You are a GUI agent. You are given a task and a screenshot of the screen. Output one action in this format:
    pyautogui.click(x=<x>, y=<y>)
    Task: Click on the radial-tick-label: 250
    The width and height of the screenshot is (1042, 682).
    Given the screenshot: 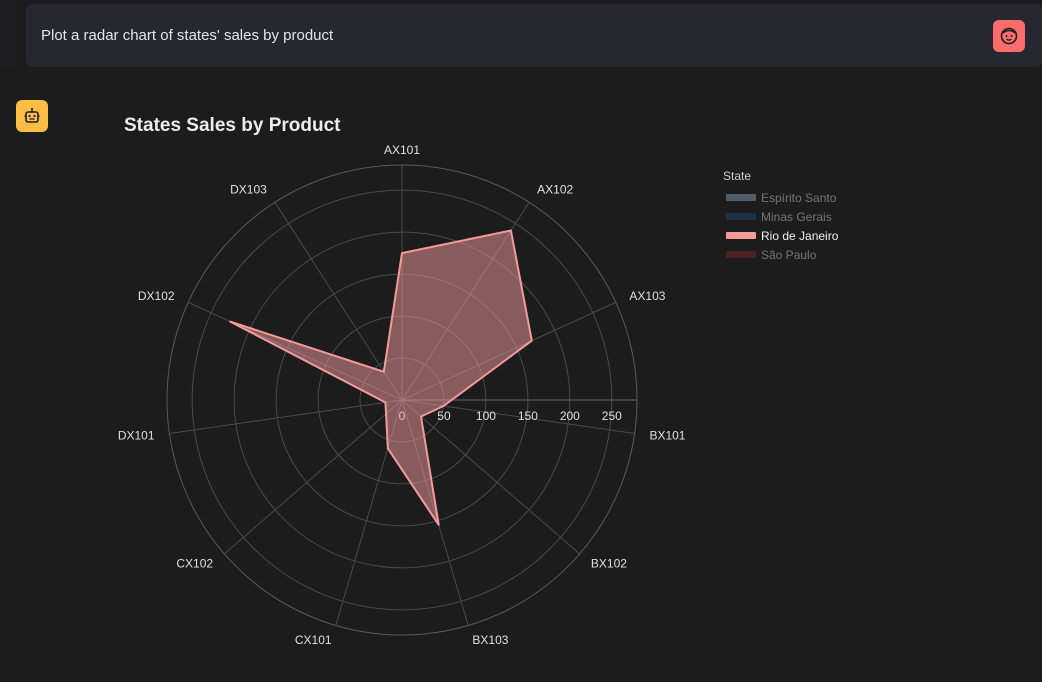 What is the action you would take?
    pyautogui.click(x=612, y=416)
    